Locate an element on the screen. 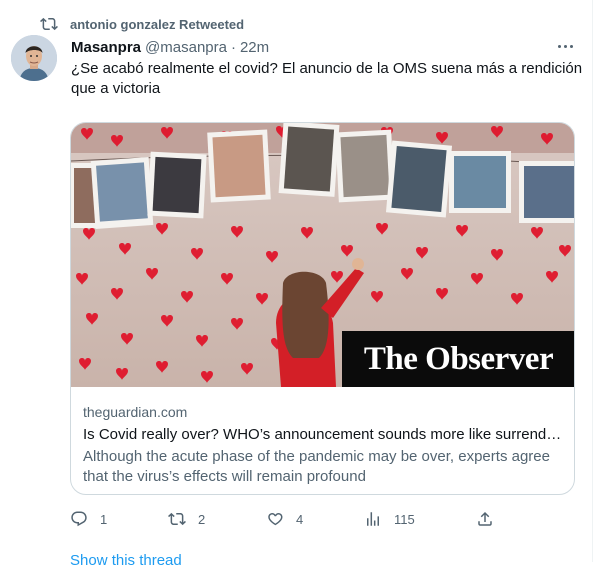 The image size is (610, 569). like-button: 4 is located at coordinates (284, 519).